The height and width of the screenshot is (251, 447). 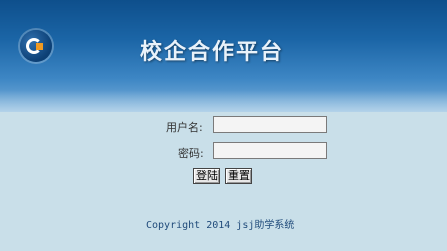 I want to click on password-label: 密码:, so click(x=191, y=153).